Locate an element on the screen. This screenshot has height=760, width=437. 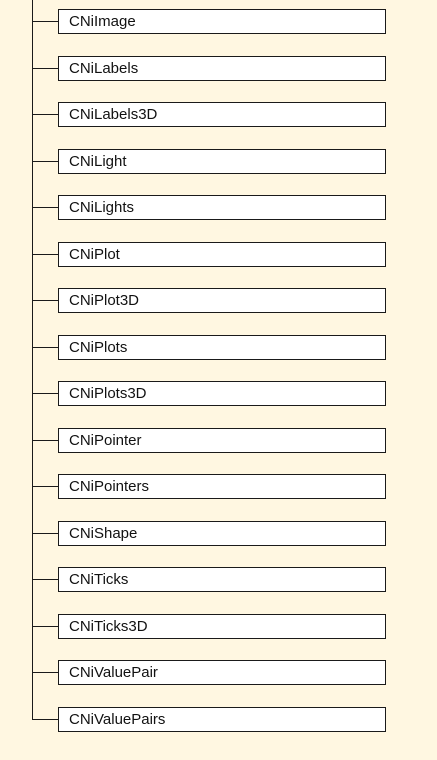
tree-trunk-line is located at coordinates (32, 359).